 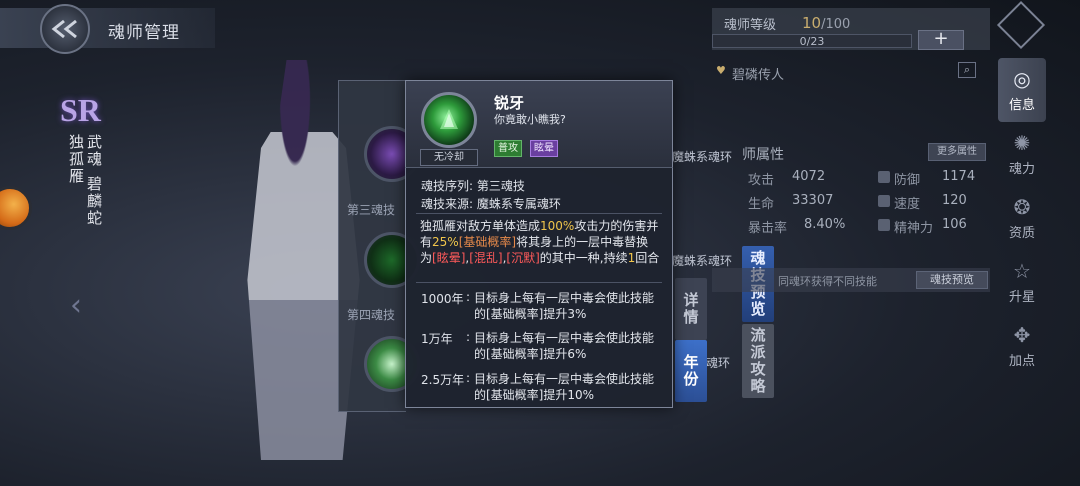 What do you see at coordinates (443, 380) in the screenshot?
I see `year-label: 2.5万年` at bounding box center [443, 380].